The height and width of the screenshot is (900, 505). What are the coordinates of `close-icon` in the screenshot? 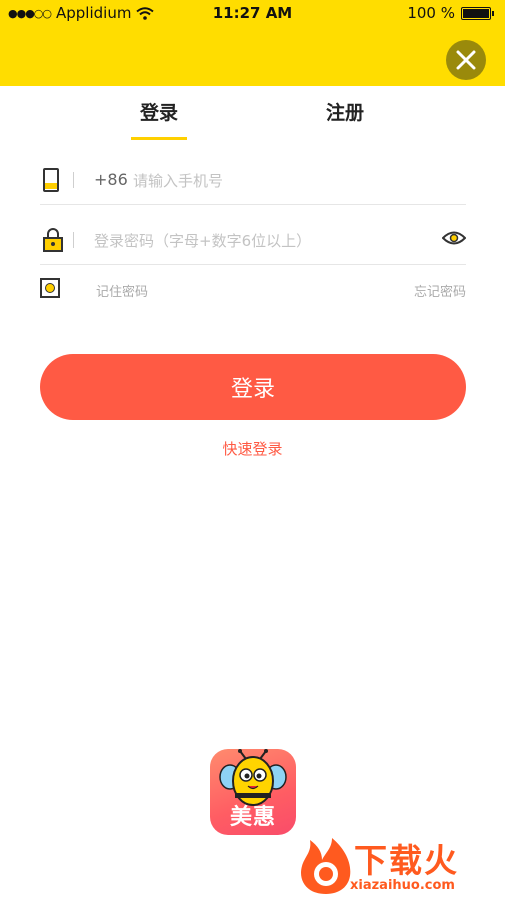 It's located at (466, 60).